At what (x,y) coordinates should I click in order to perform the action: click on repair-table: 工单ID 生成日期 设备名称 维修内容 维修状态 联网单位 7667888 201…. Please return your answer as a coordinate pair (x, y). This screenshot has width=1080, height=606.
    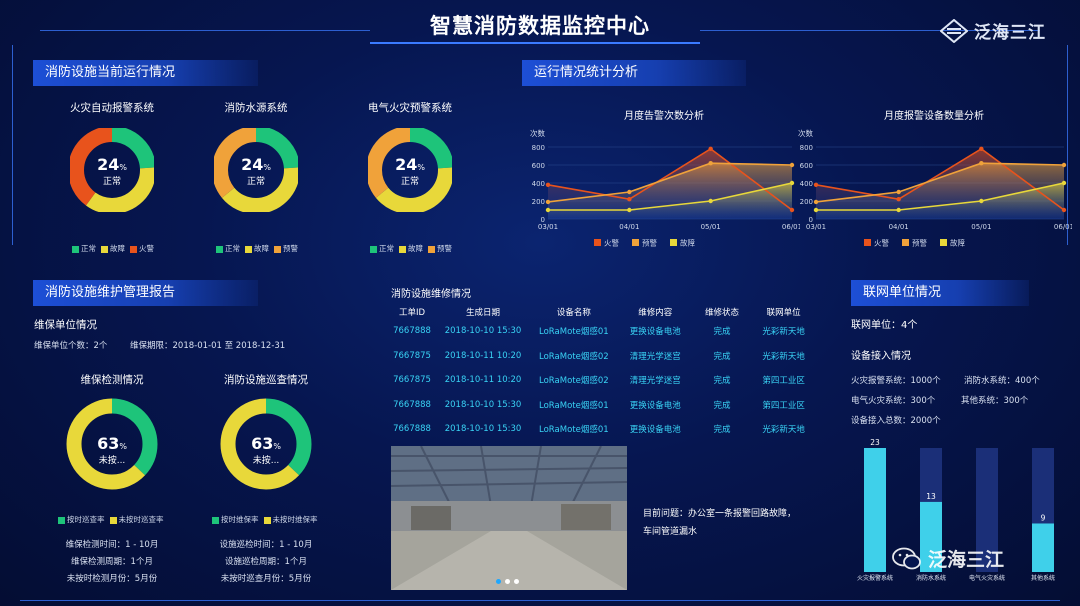
    Looking at the image, I should click on (601, 373).